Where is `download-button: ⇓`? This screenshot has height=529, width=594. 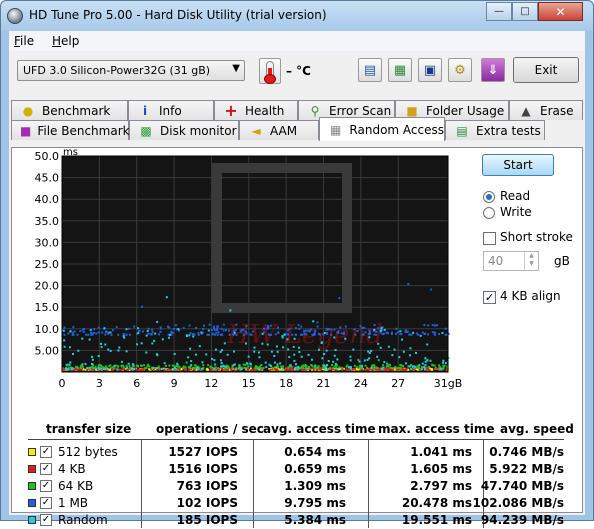 download-button: ⇓ is located at coordinates (493, 70).